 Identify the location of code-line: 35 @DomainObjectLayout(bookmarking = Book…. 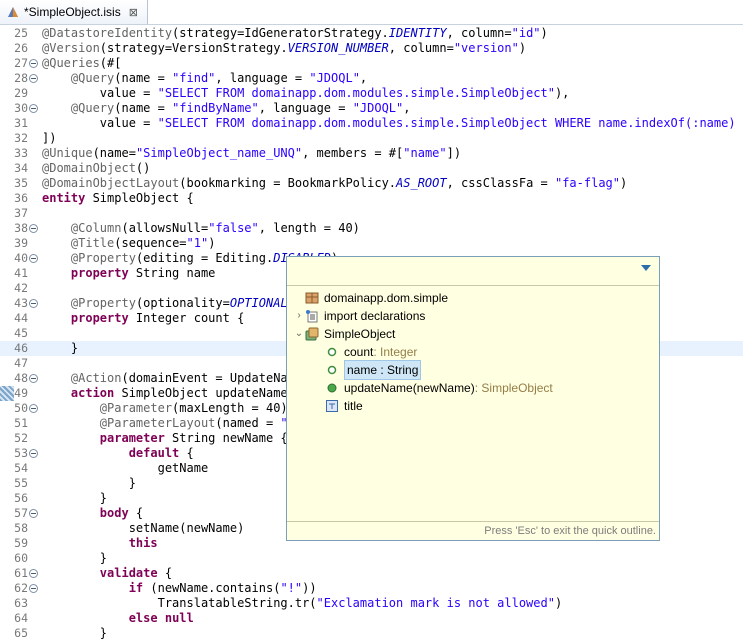
(371, 183).